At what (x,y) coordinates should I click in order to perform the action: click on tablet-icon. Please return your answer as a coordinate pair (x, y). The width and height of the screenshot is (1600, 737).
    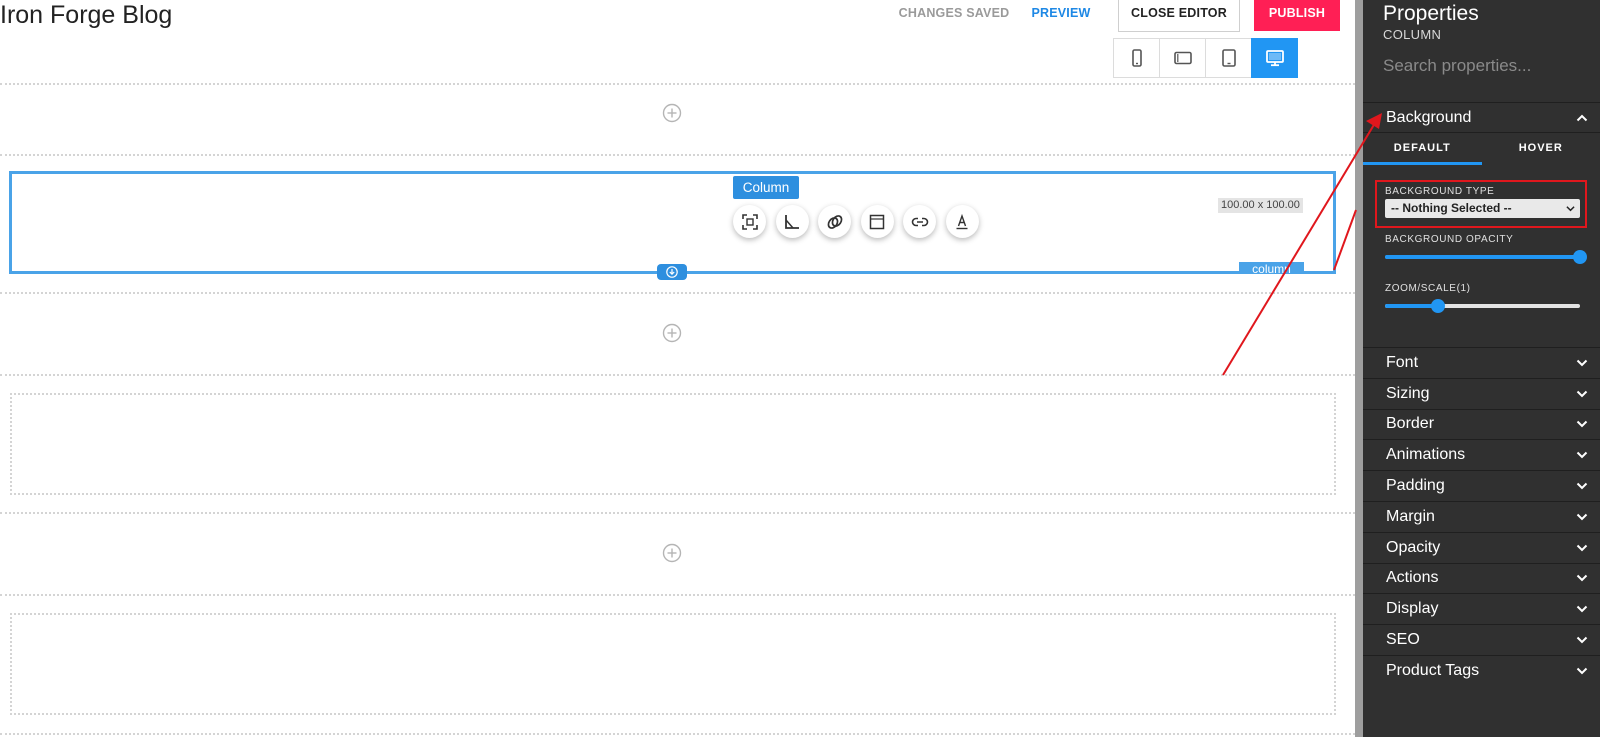
    Looking at the image, I should click on (1228, 58).